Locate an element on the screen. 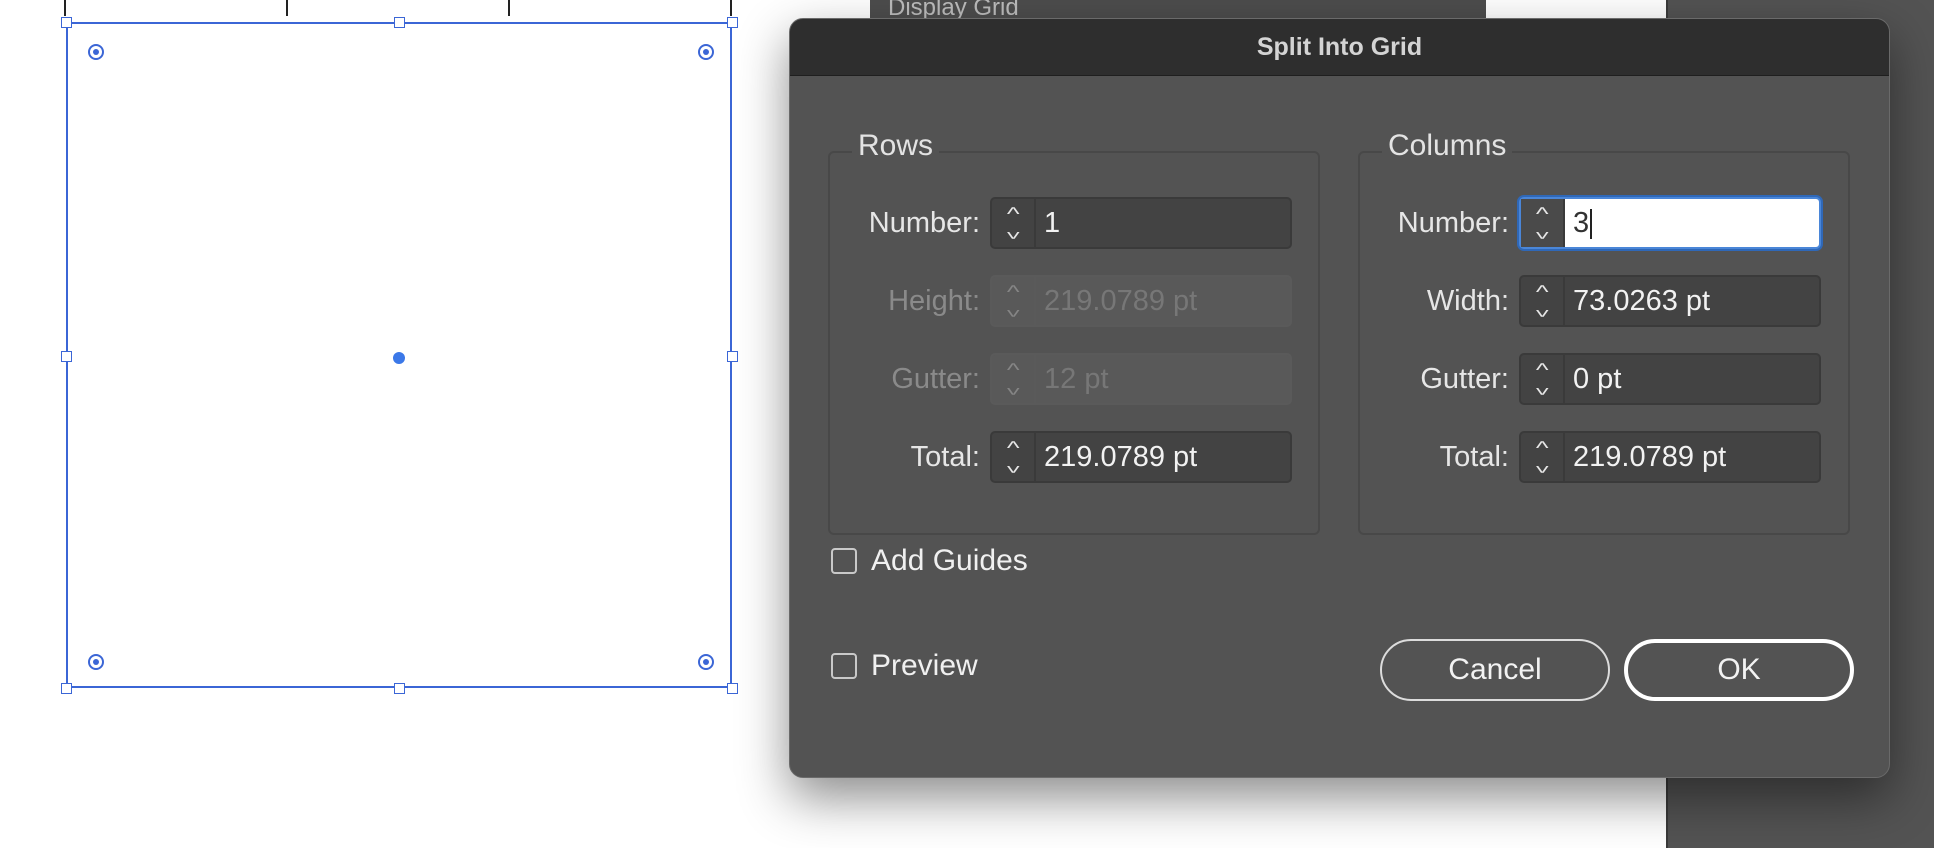  preview-label: Preview is located at coordinates (924, 666).